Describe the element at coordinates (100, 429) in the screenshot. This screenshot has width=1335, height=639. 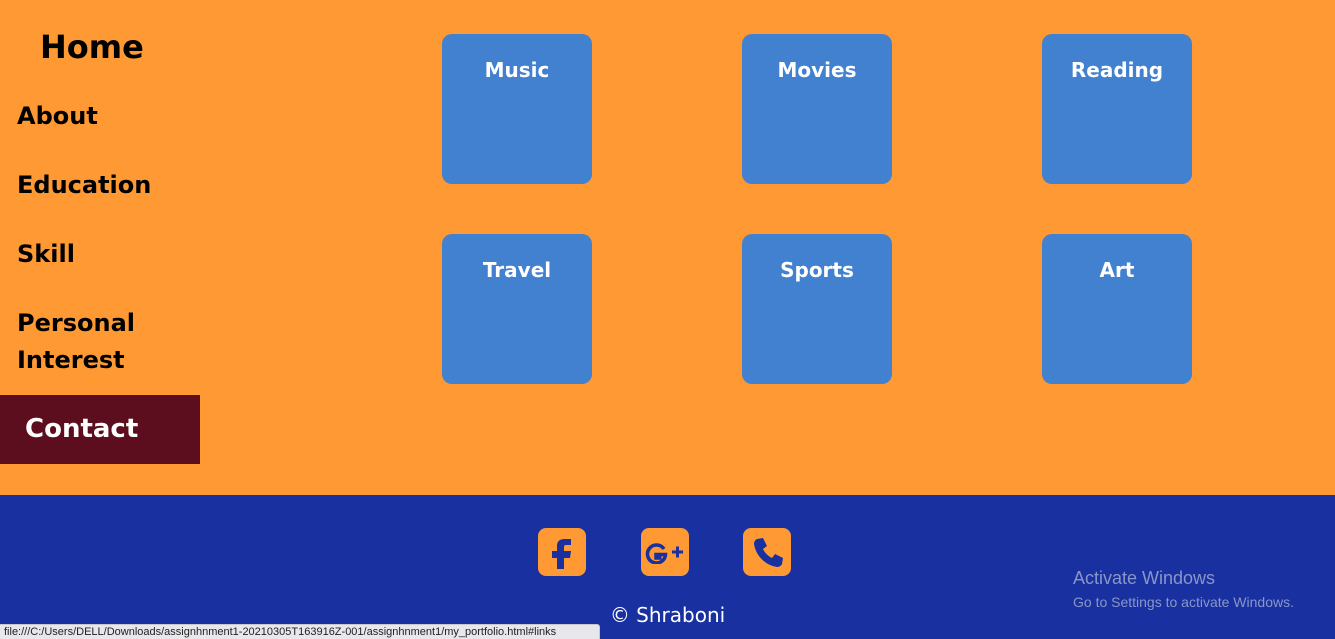
I see `nav-contact-link: Contact` at that location.